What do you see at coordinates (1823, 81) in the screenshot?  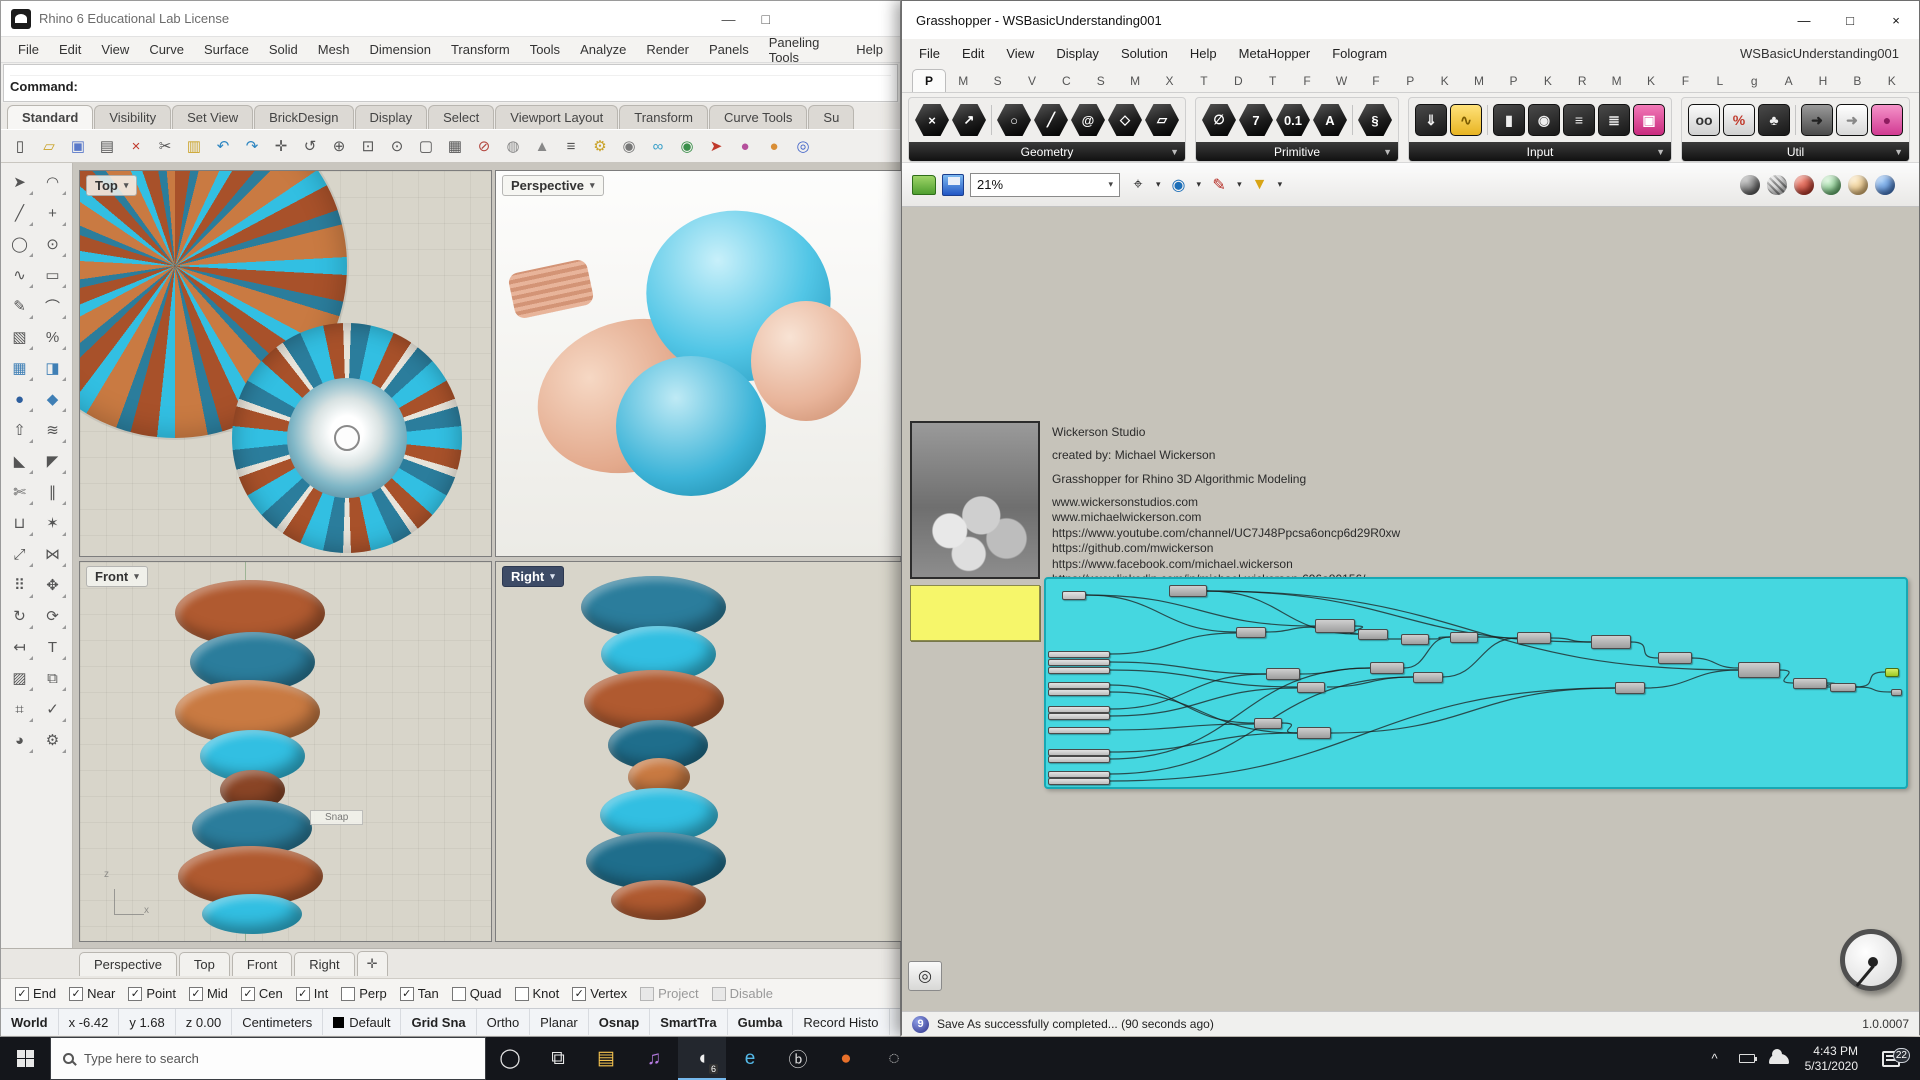 I see `gh-category-tab-26: H` at bounding box center [1823, 81].